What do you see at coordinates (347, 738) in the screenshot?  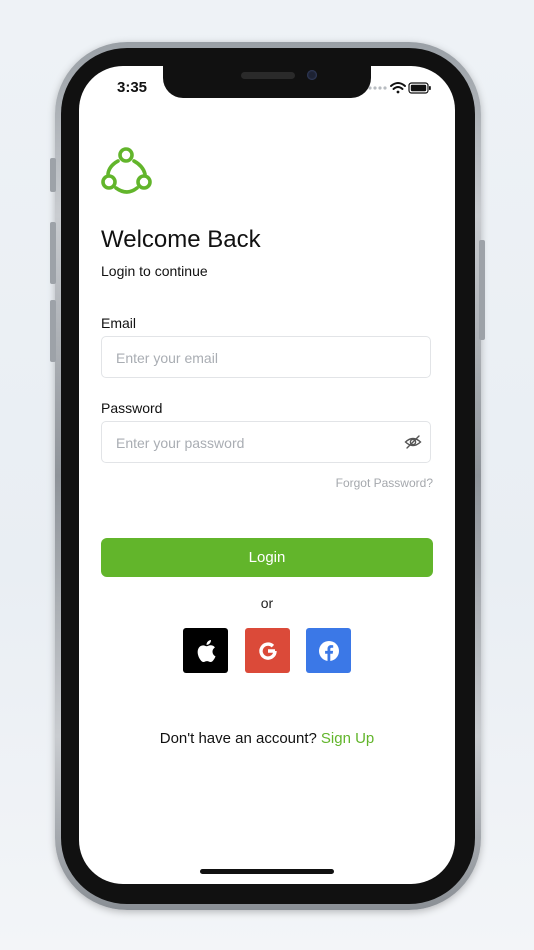 I see `signup-link: Sign Up` at bounding box center [347, 738].